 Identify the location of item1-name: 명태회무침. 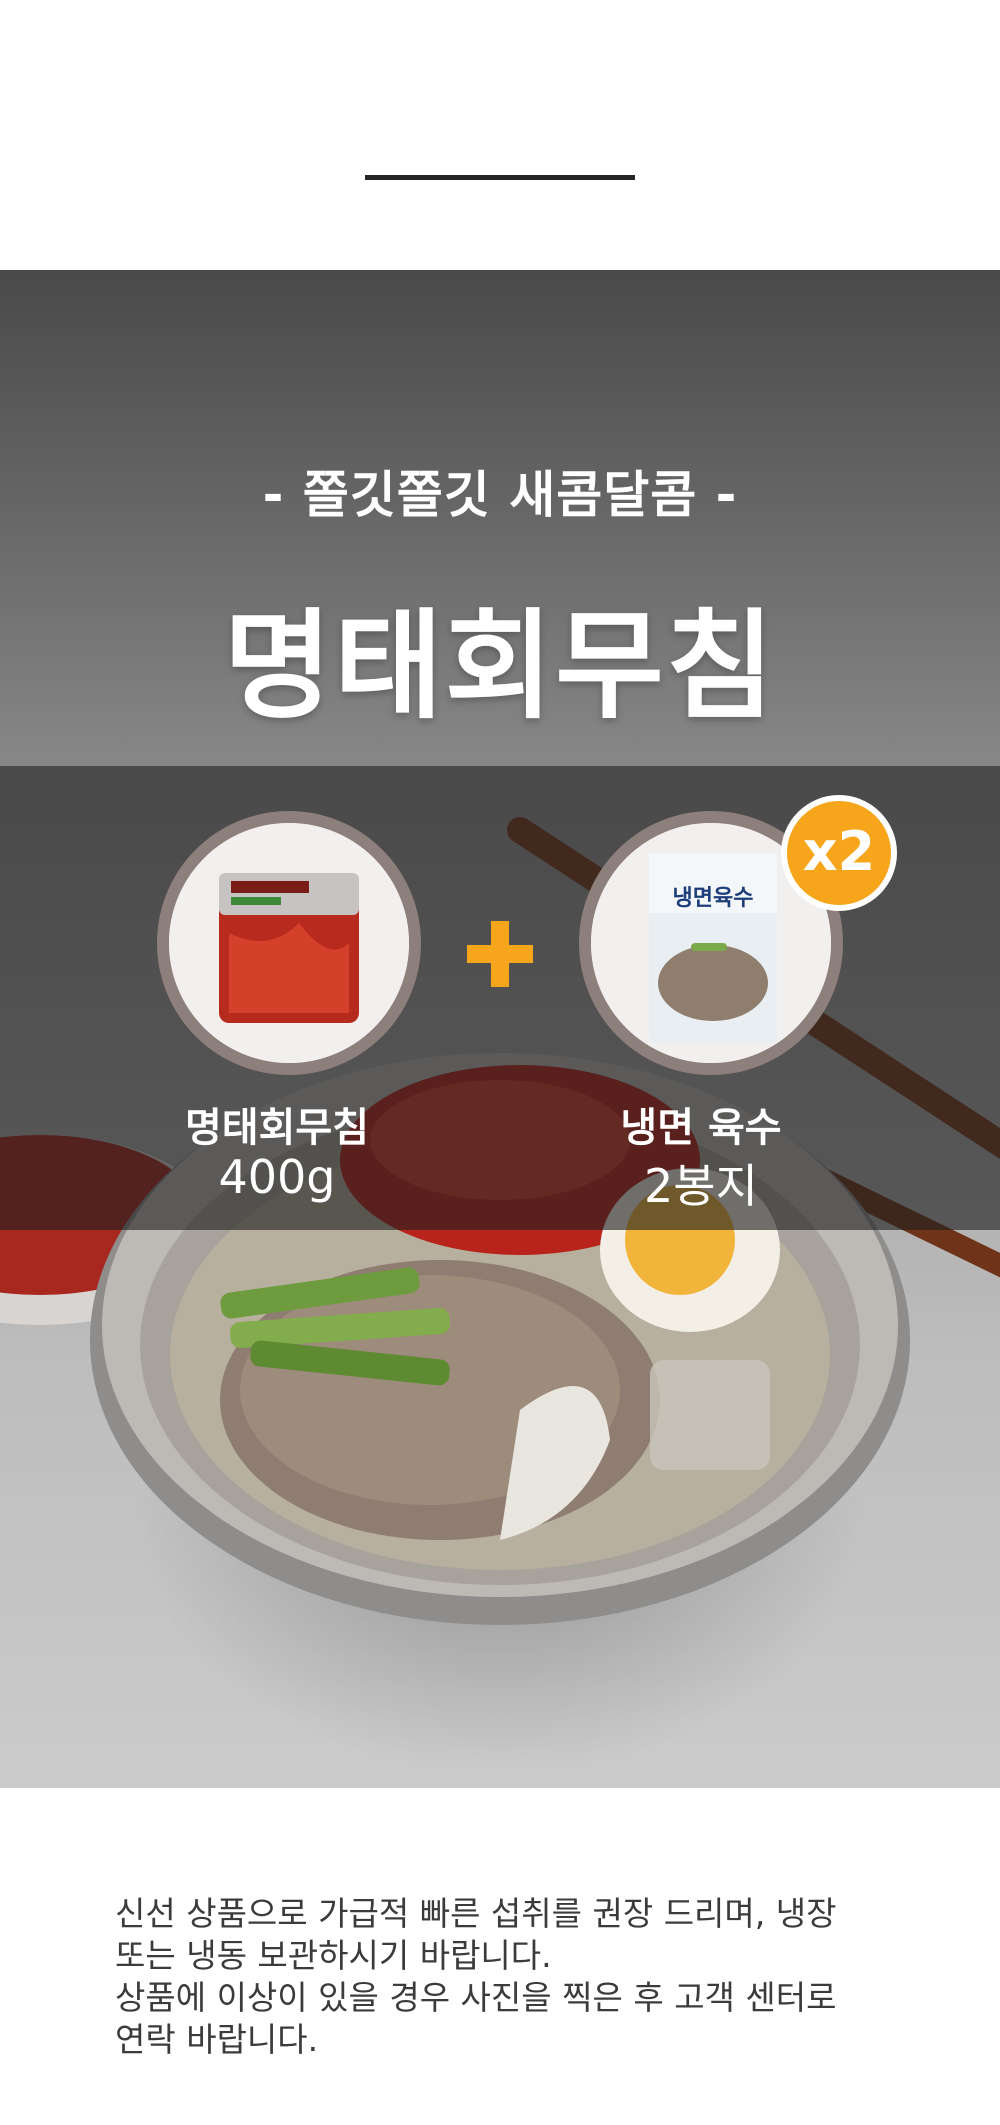
(277, 1128).